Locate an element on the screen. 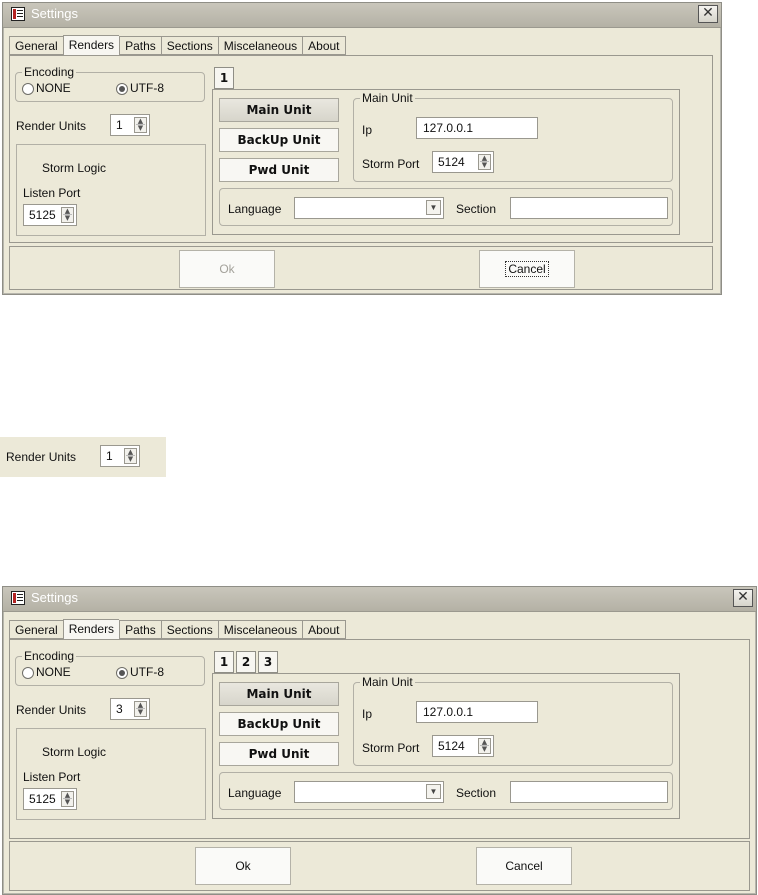  render-units-value: 3 is located at coordinates (119, 709).